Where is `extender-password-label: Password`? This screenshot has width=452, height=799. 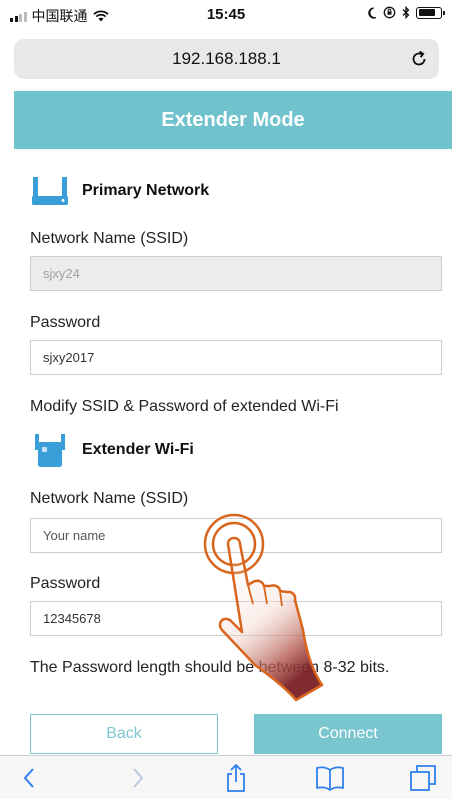 extender-password-label: Password is located at coordinates (65, 583).